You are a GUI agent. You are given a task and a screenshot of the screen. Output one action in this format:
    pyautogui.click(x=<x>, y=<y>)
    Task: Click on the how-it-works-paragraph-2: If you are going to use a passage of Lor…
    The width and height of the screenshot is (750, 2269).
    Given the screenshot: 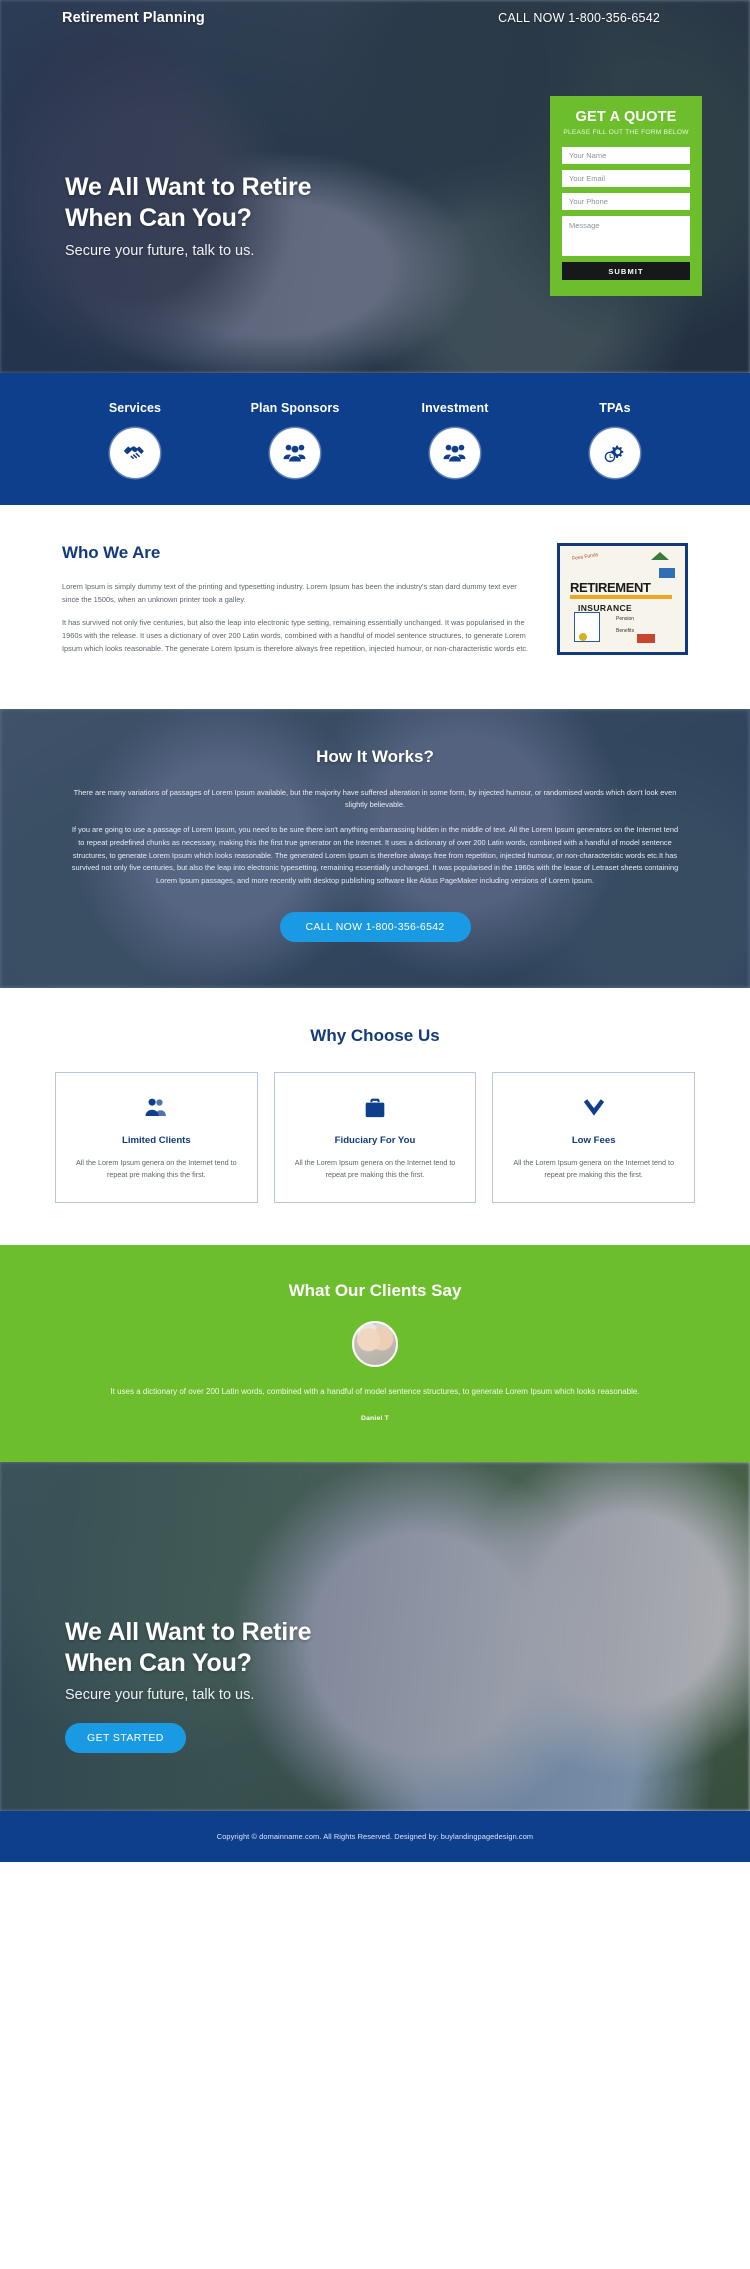 What is the action you would take?
    pyautogui.click(x=375, y=855)
    